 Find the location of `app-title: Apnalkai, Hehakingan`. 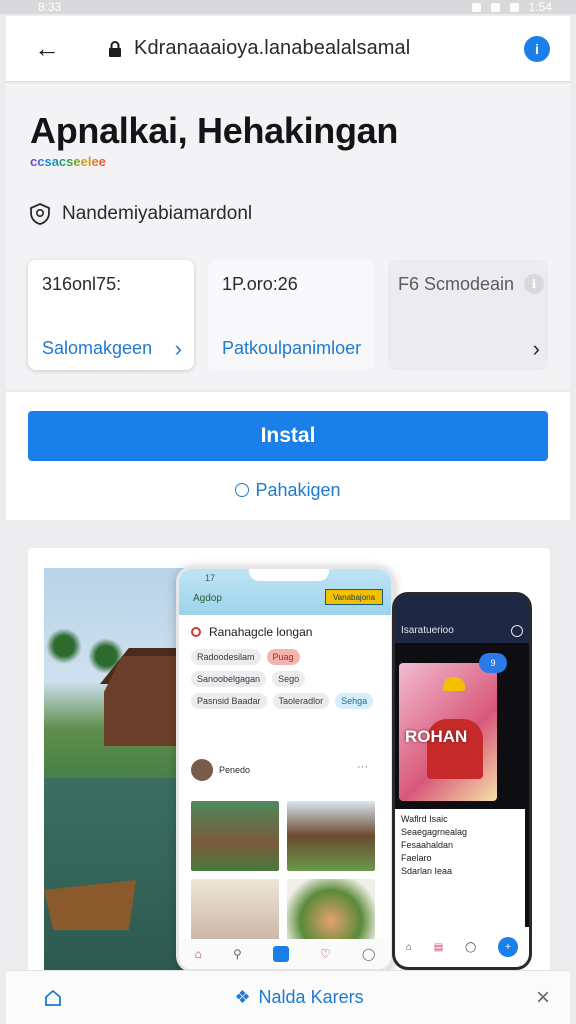

app-title: Apnalkai, Hehakingan is located at coordinates (214, 130).